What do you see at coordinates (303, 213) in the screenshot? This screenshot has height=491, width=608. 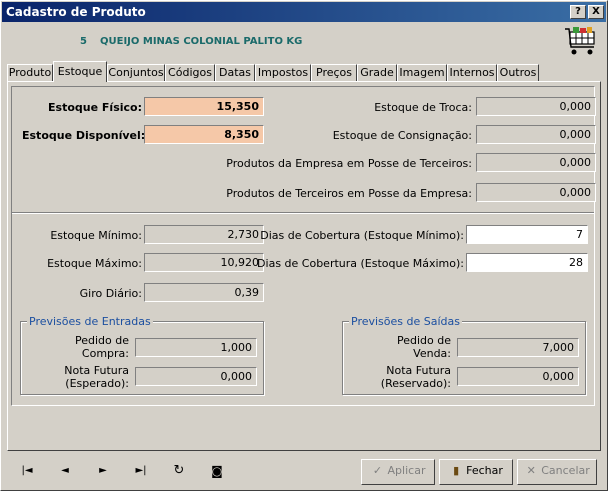 I see `section-divider` at bounding box center [303, 213].